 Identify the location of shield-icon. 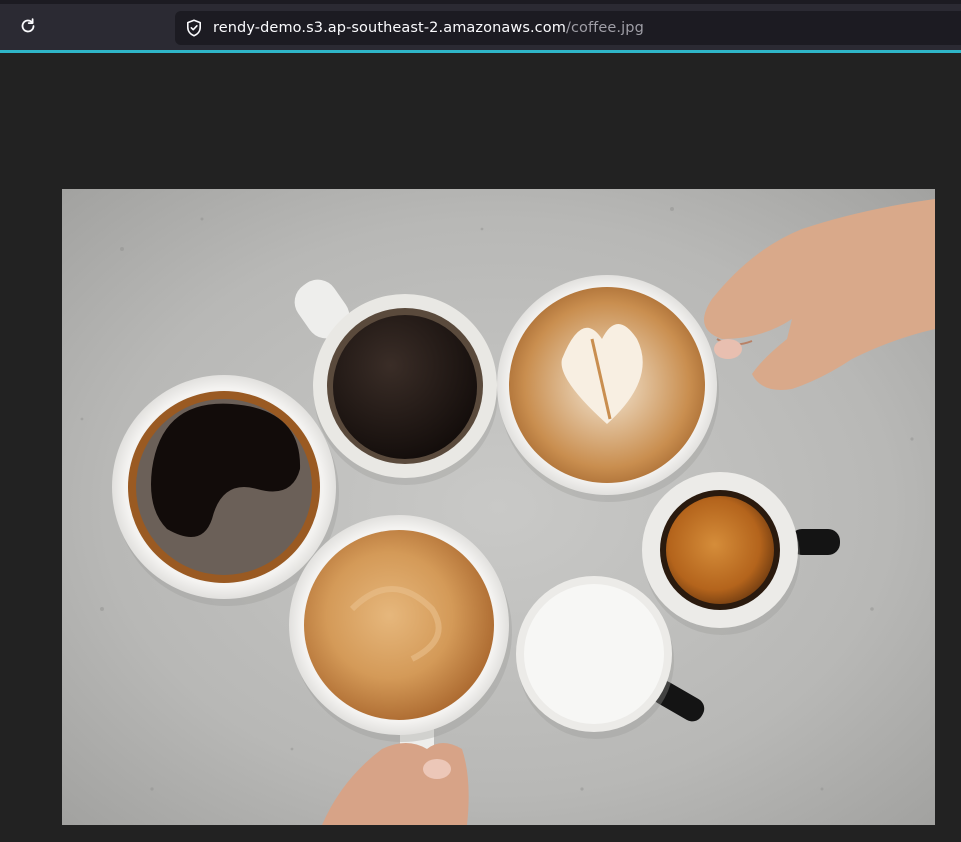
(194, 28).